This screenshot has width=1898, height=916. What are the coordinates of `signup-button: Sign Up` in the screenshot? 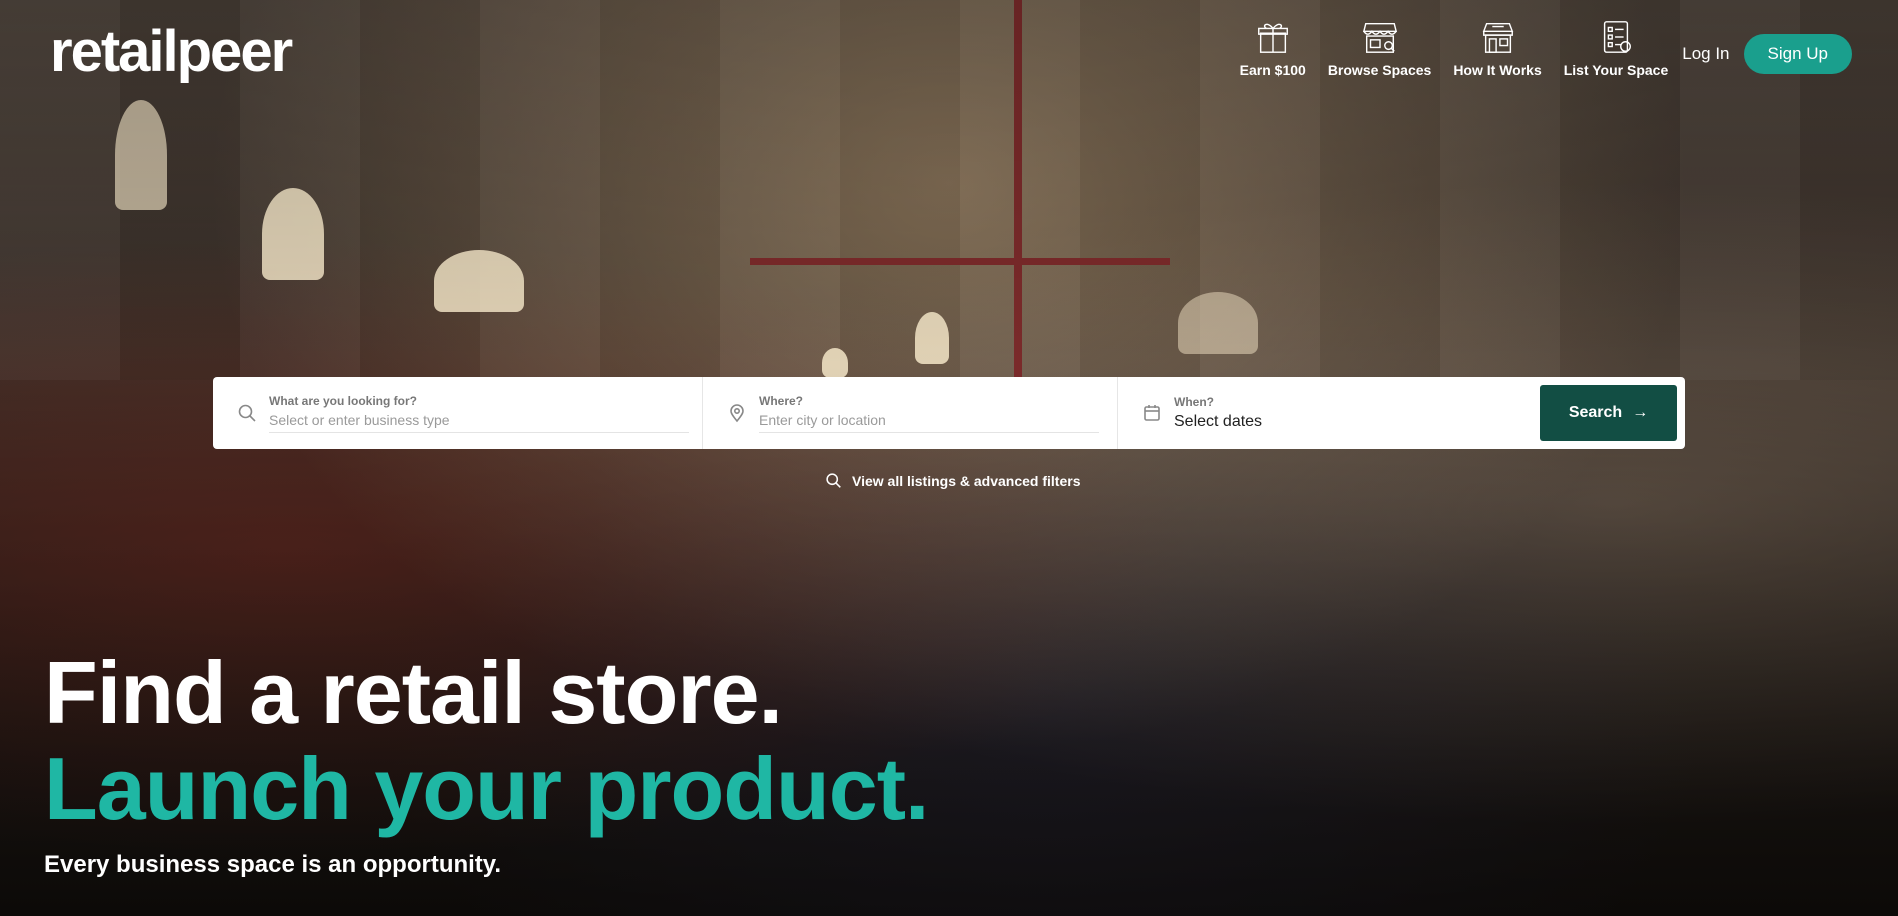 It's located at (1797, 54).